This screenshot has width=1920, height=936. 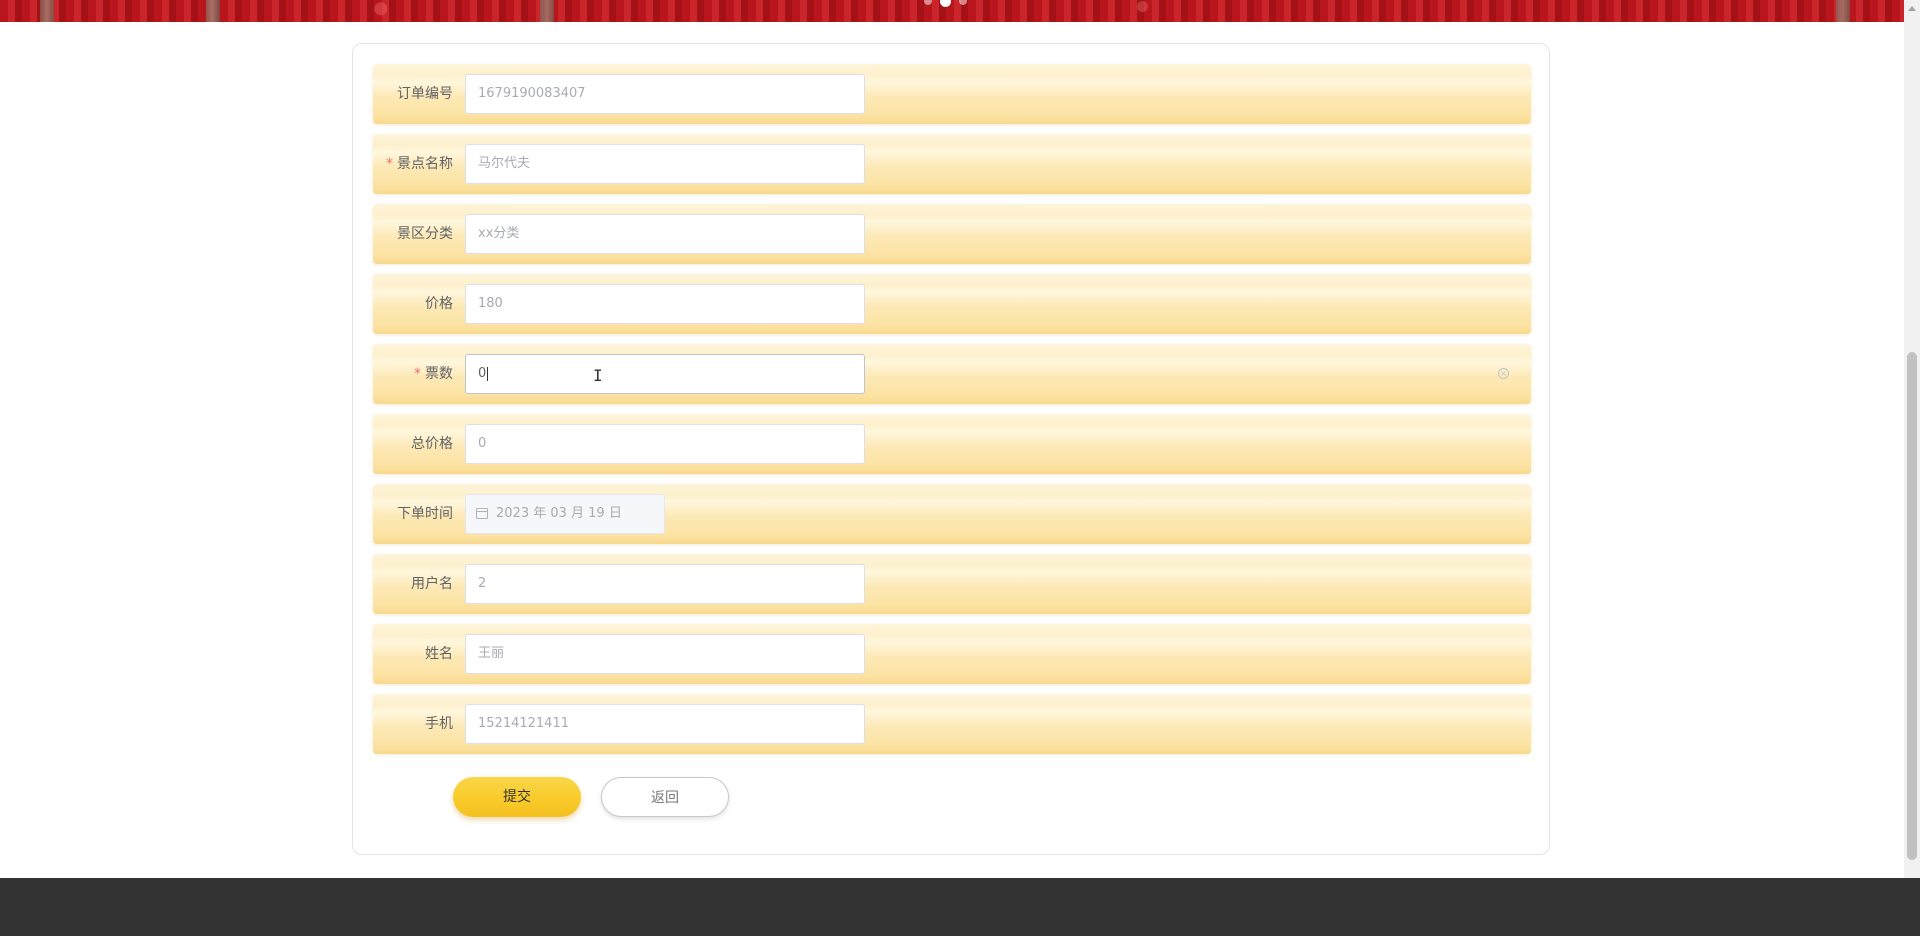 I want to click on username-input: 2, so click(x=665, y=584).